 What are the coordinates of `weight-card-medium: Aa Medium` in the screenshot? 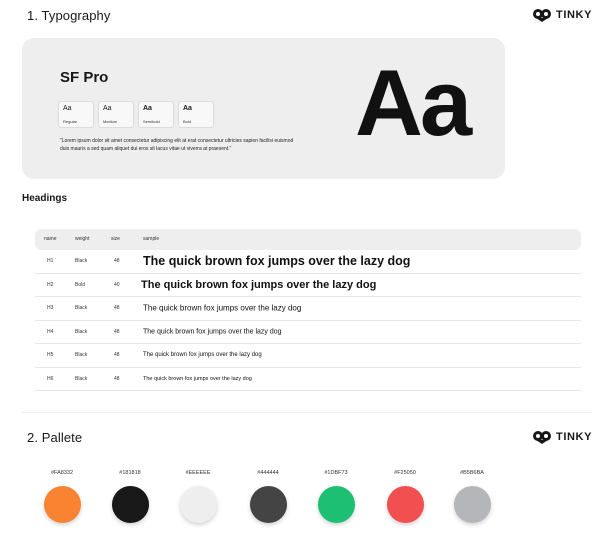 It's located at (116, 114).